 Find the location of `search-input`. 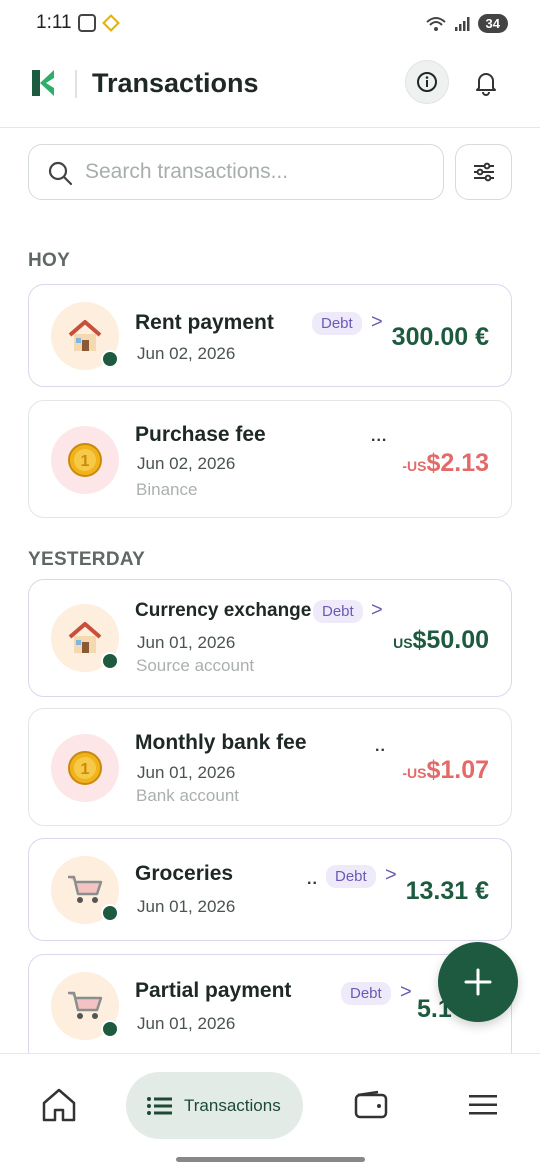

search-input is located at coordinates (255, 171).